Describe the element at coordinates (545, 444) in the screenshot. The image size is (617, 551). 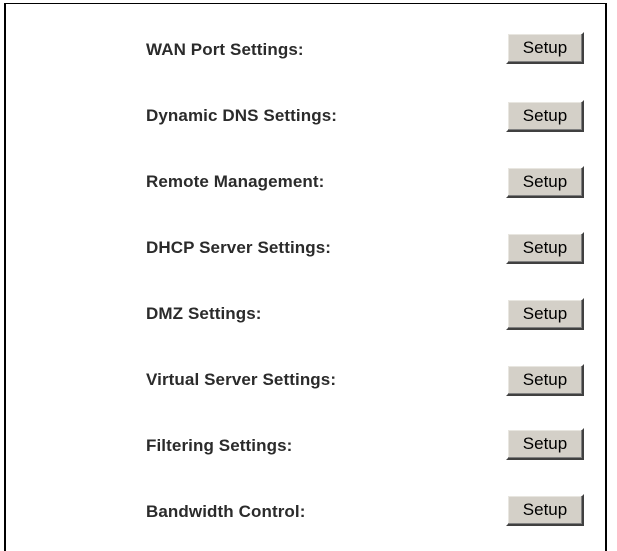
I see `filtering-setup-button: Setup` at that location.